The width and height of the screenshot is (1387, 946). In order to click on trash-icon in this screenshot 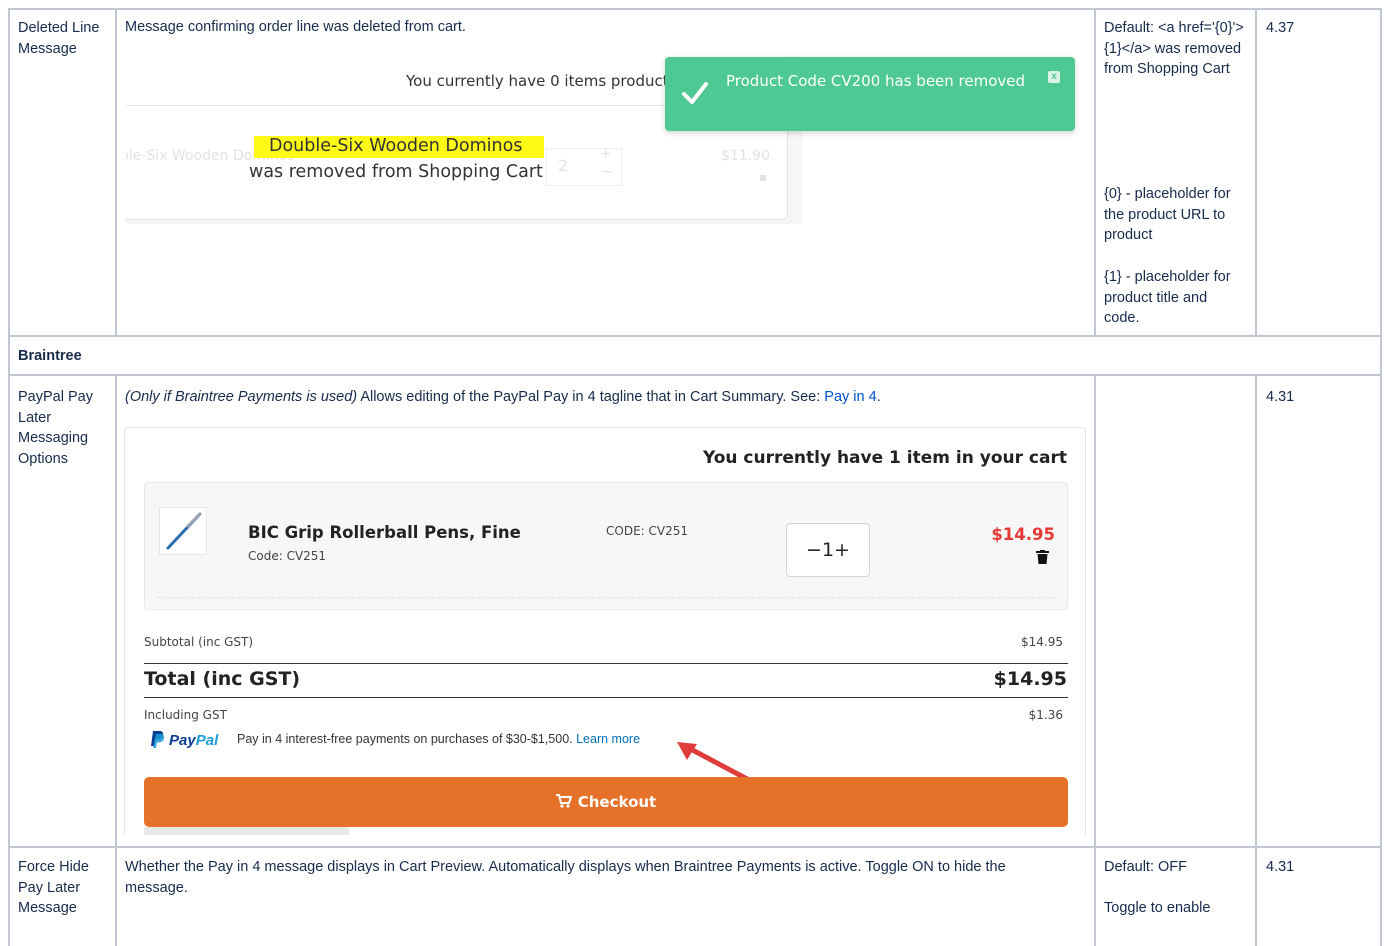, I will do `click(1042, 557)`.